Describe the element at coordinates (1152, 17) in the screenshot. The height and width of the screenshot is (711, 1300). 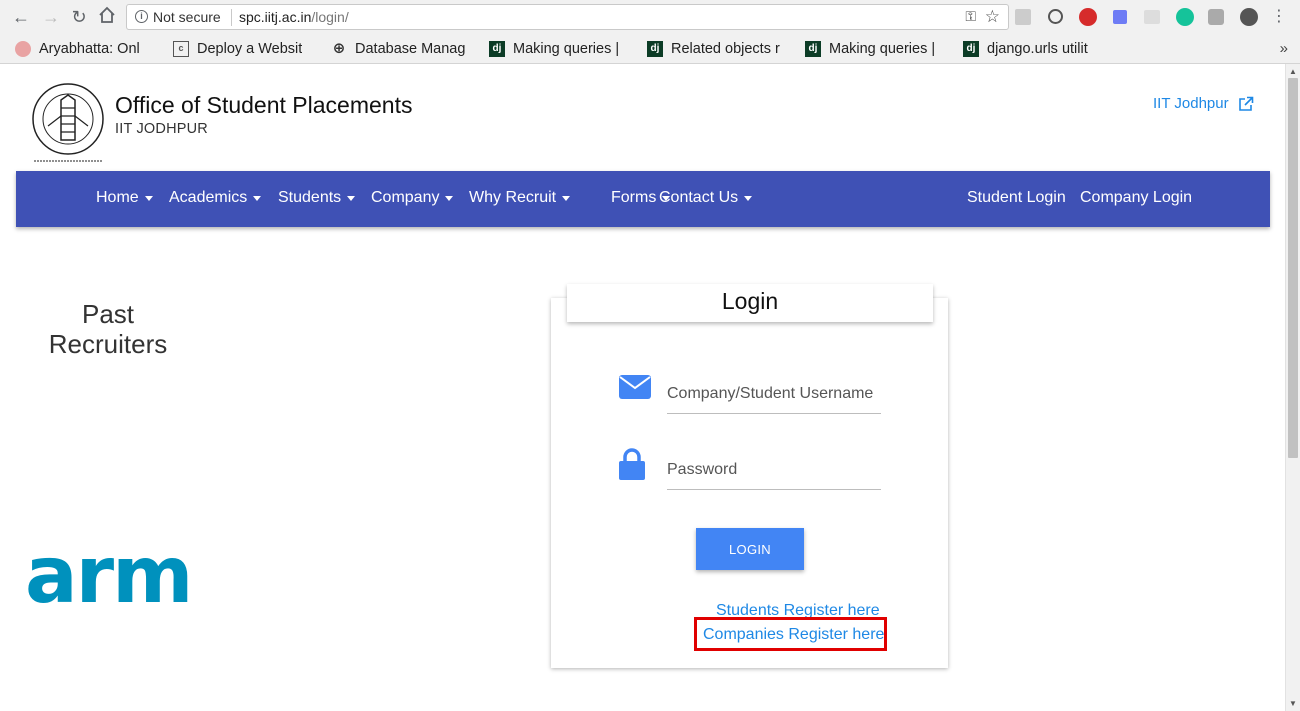
I see `mail-icon` at that location.